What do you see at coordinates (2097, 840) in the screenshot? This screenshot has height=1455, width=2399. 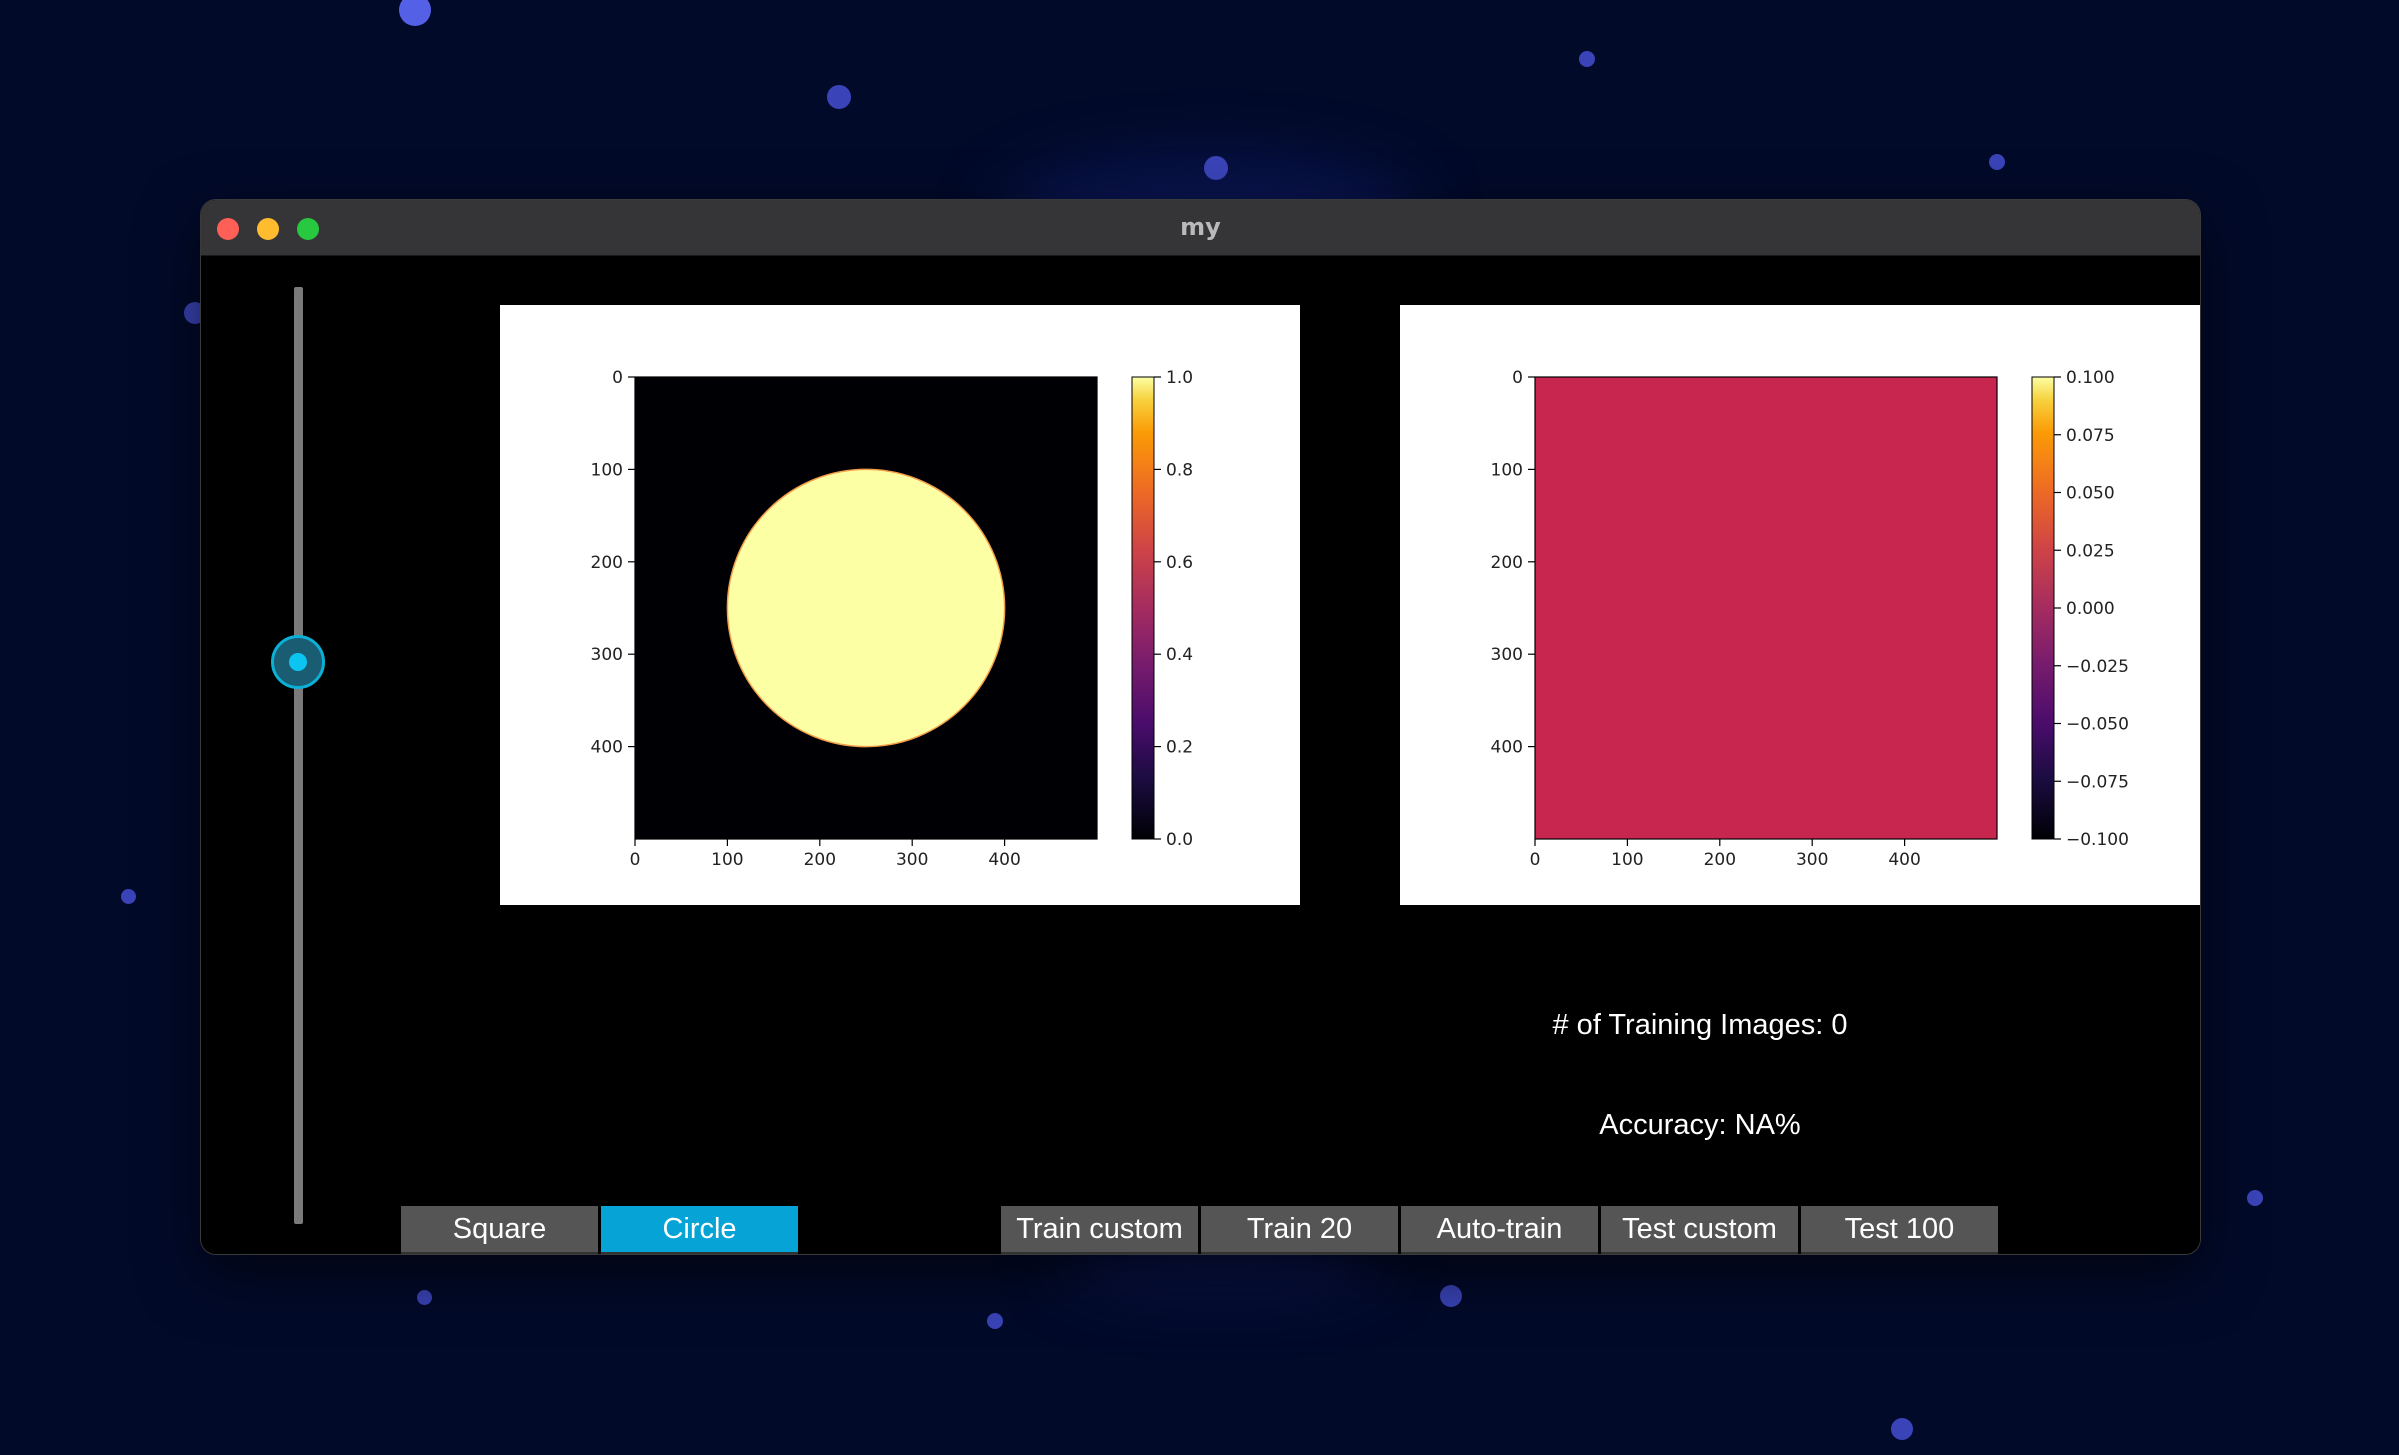 I see `colorbar-tick-label: −0.100` at bounding box center [2097, 840].